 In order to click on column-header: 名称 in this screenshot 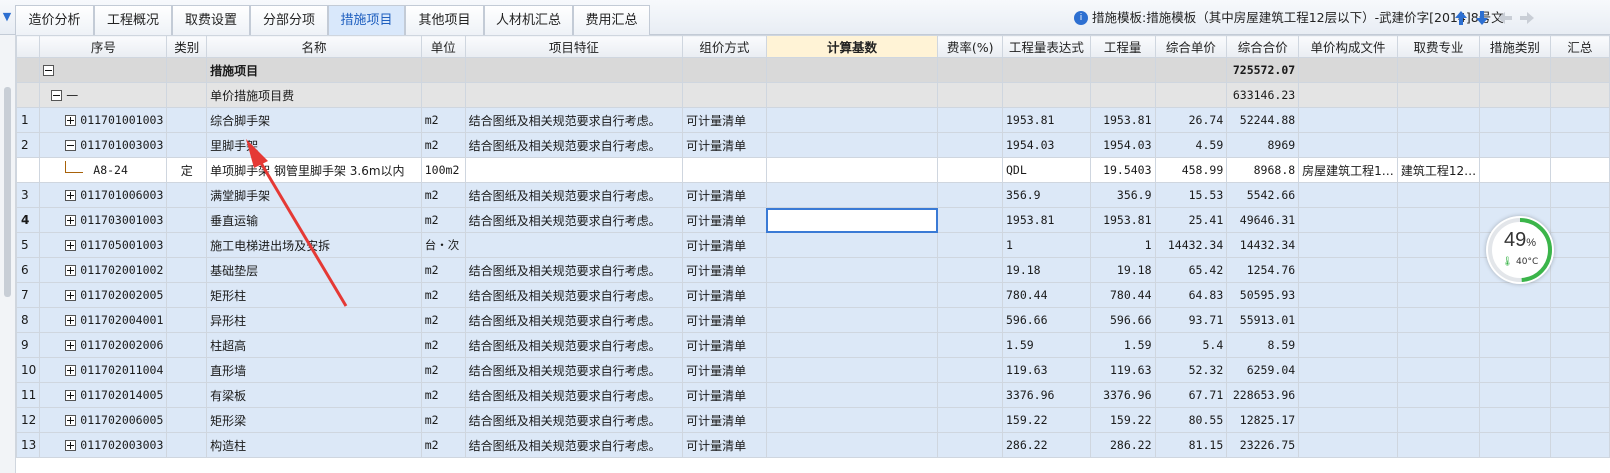, I will do `click(314, 46)`.